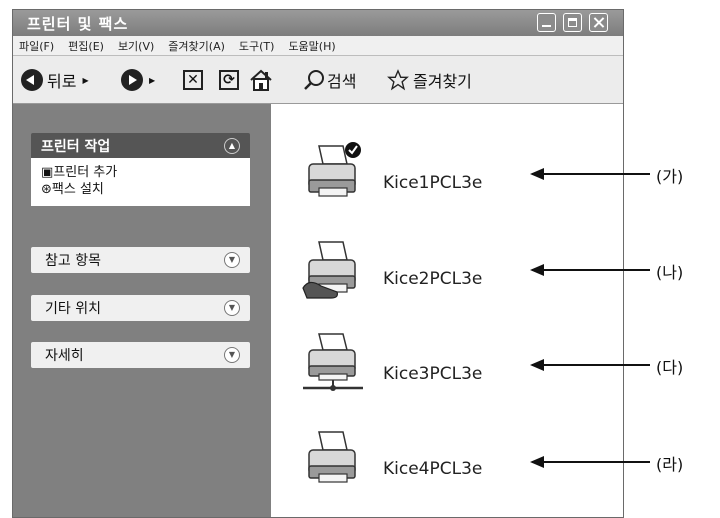 The height and width of the screenshot is (518, 720). I want to click on home-icon, so click(261, 80).